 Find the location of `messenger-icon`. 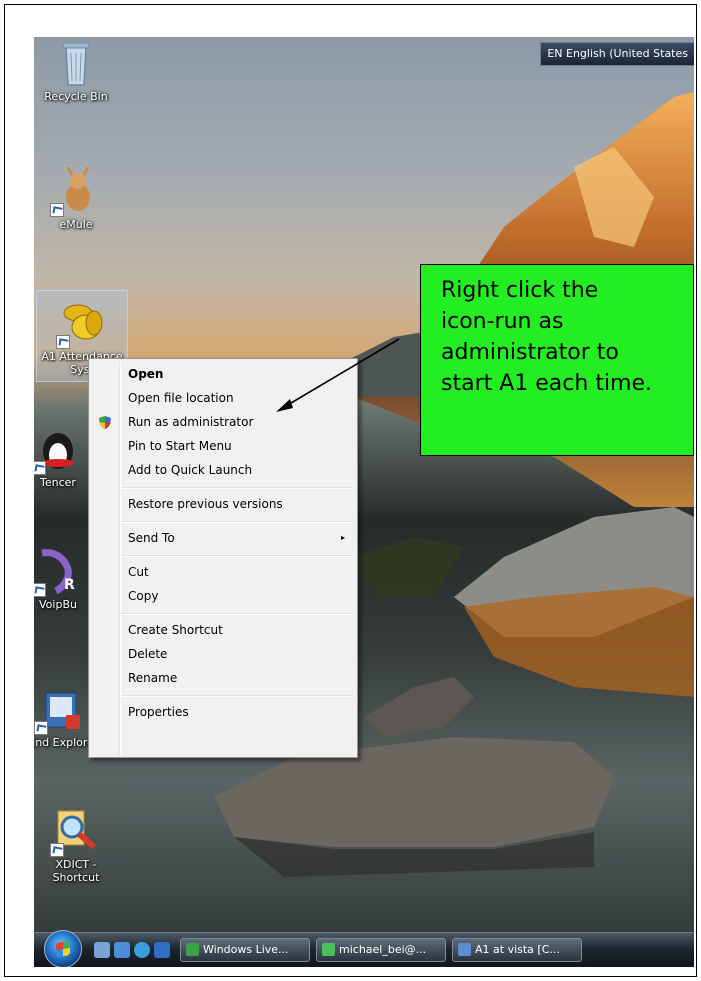

messenger-icon is located at coordinates (192, 949).